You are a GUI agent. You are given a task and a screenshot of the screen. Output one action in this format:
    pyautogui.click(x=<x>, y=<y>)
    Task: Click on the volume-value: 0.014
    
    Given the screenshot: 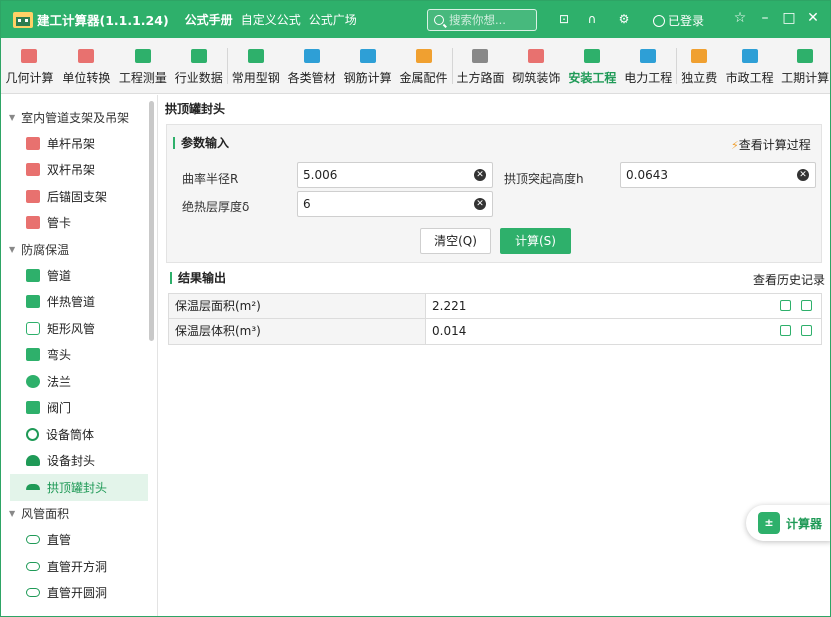 What is the action you would take?
    pyautogui.click(x=449, y=331)
    